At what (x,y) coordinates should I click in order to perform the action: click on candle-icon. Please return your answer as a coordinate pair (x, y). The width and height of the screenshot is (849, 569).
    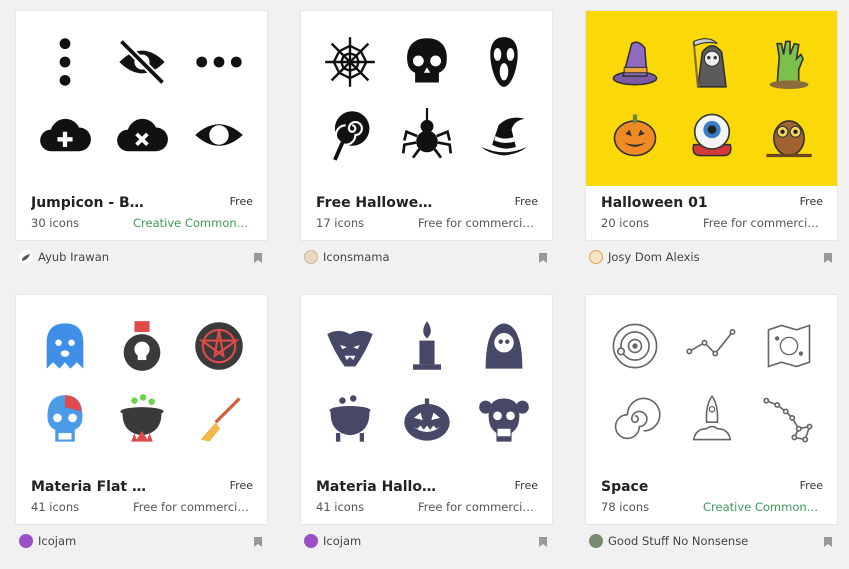
    Looking at the image, I should click on (426, 345).